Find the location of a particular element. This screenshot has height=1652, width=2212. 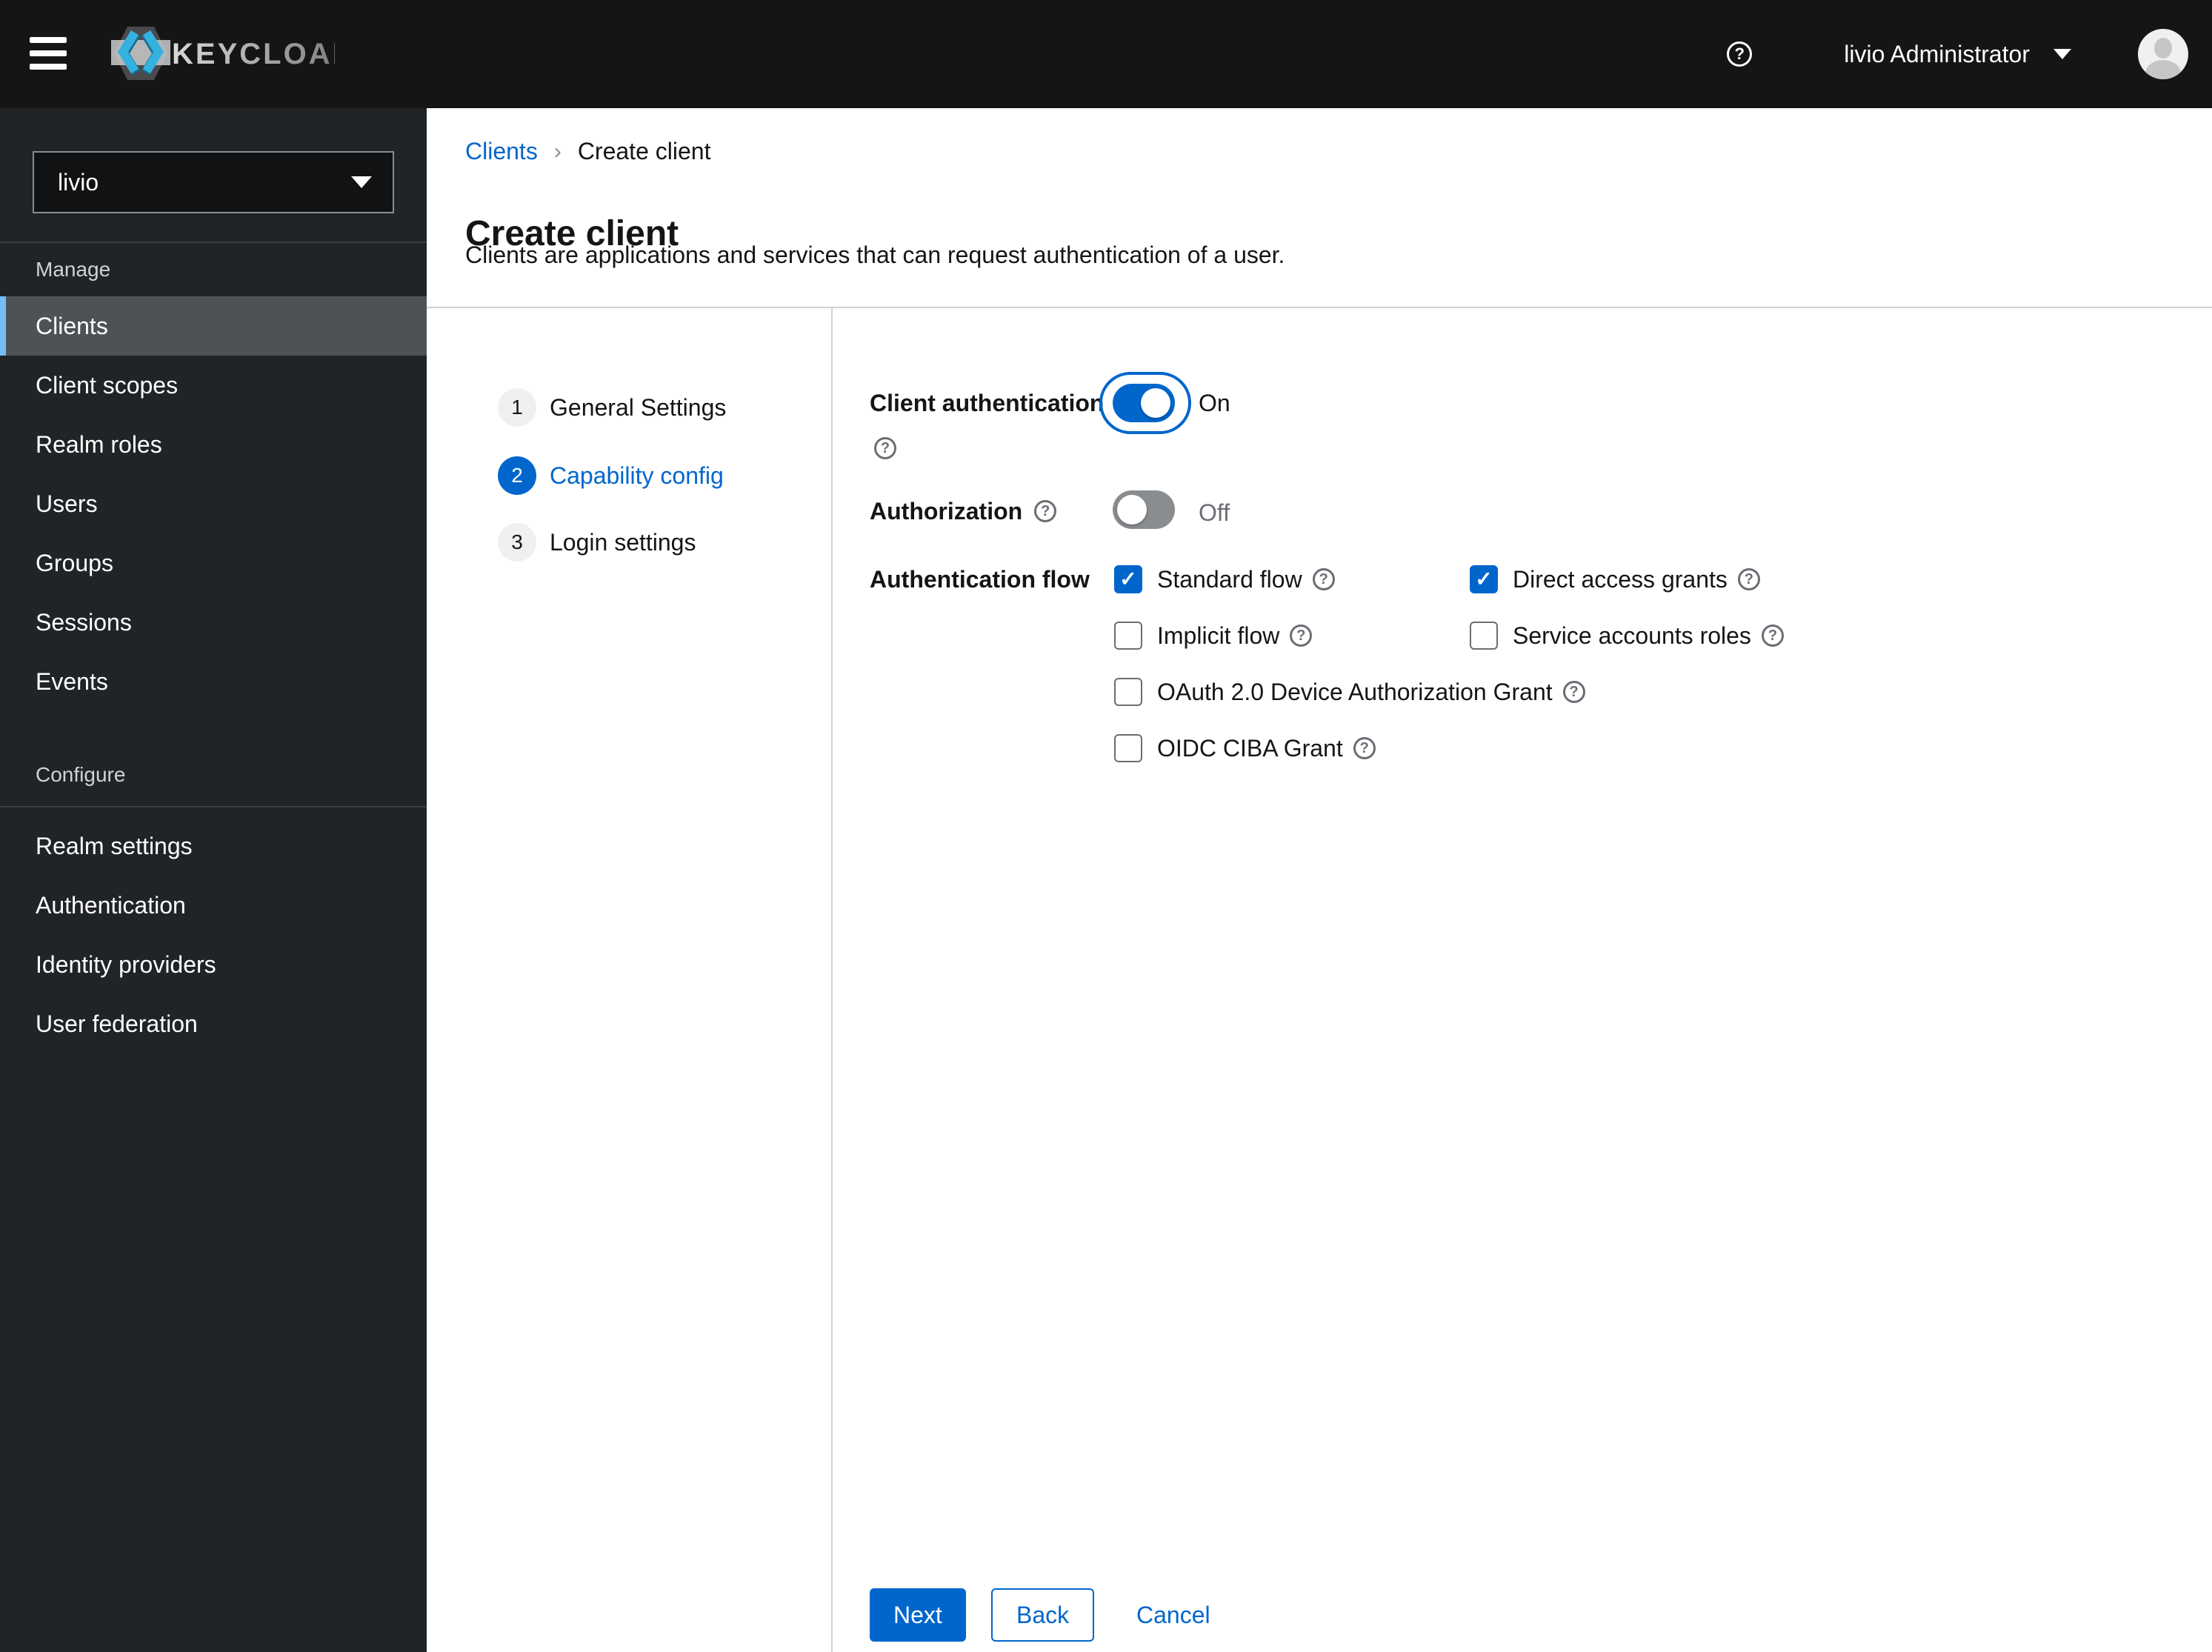

authorization-toggle is located at coordinates (1144, 509).